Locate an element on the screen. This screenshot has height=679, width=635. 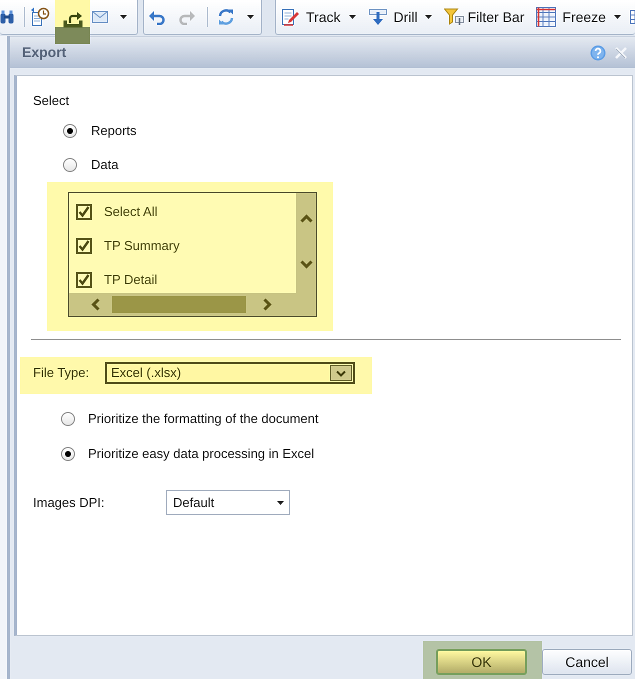
field-label: File Type: is located at coordinates (61, 373).